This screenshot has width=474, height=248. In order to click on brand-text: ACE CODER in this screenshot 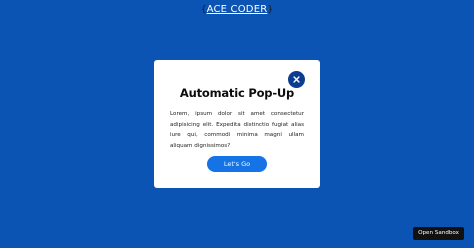, I will do `click(237, 9)`.